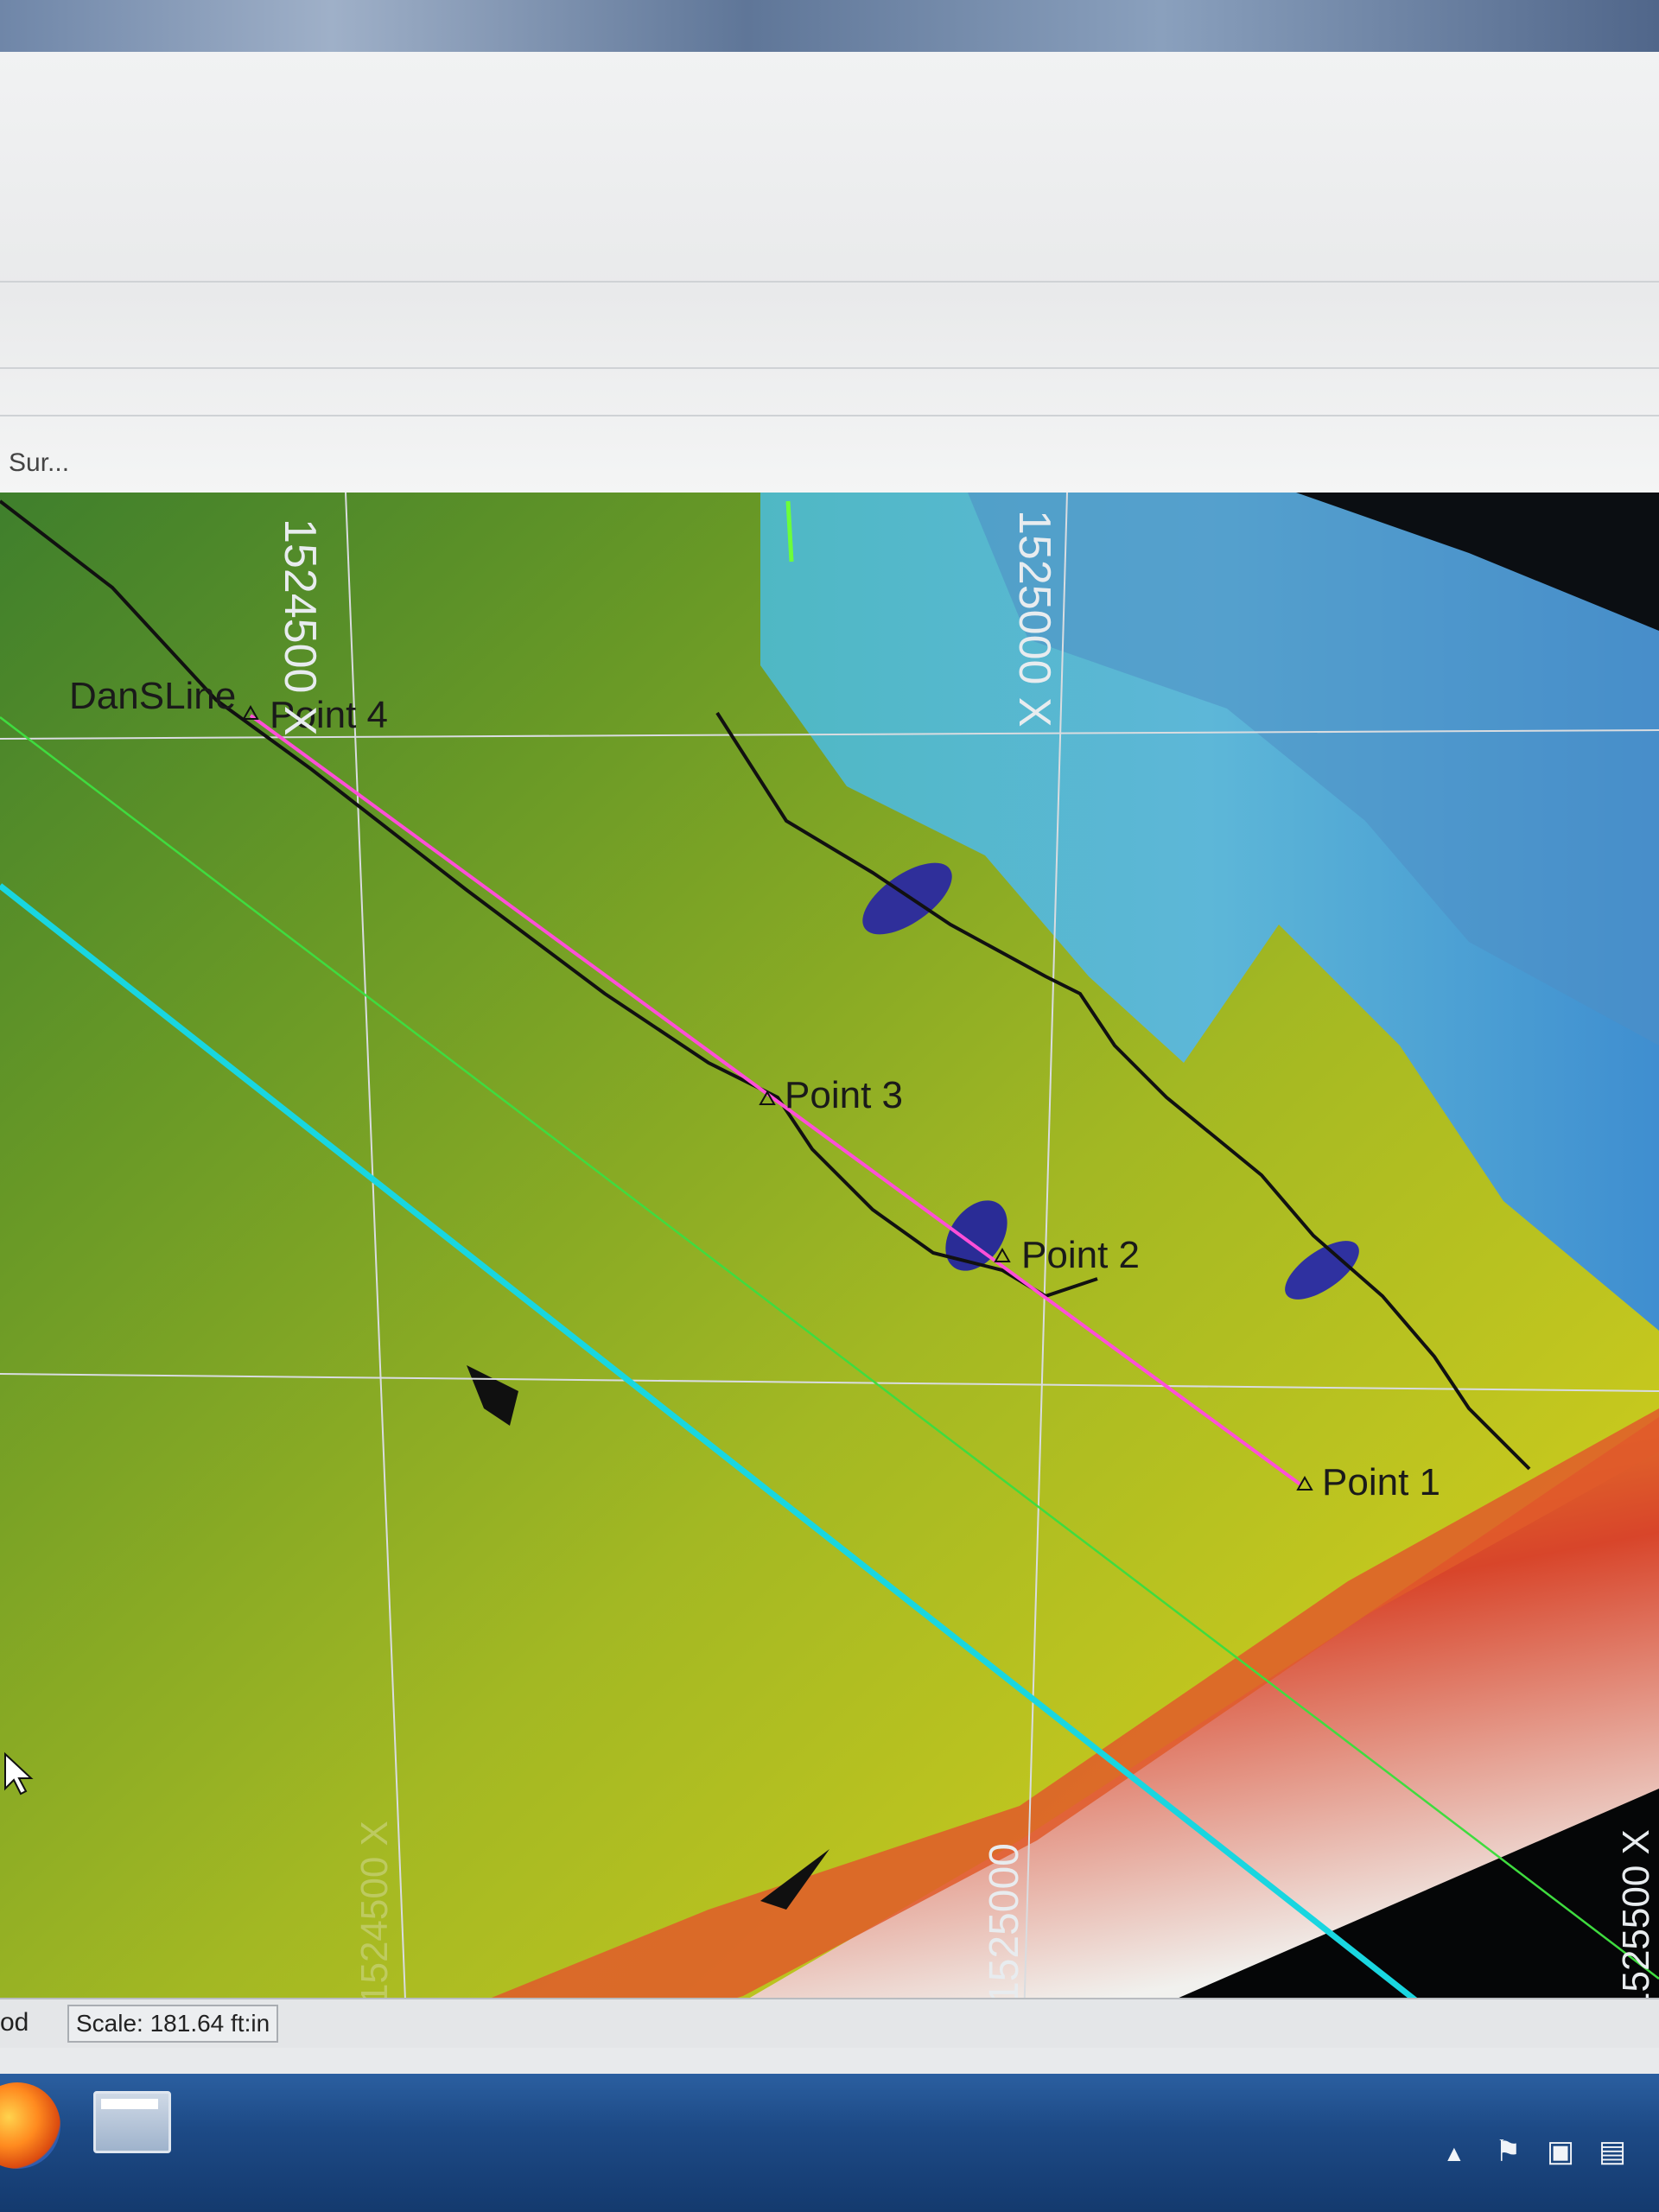 The height and width of the screenshot is (2212, 1659). Describe the element at coordinates (14, 2022) in the screenshot. I see `status-text: od` at that location.